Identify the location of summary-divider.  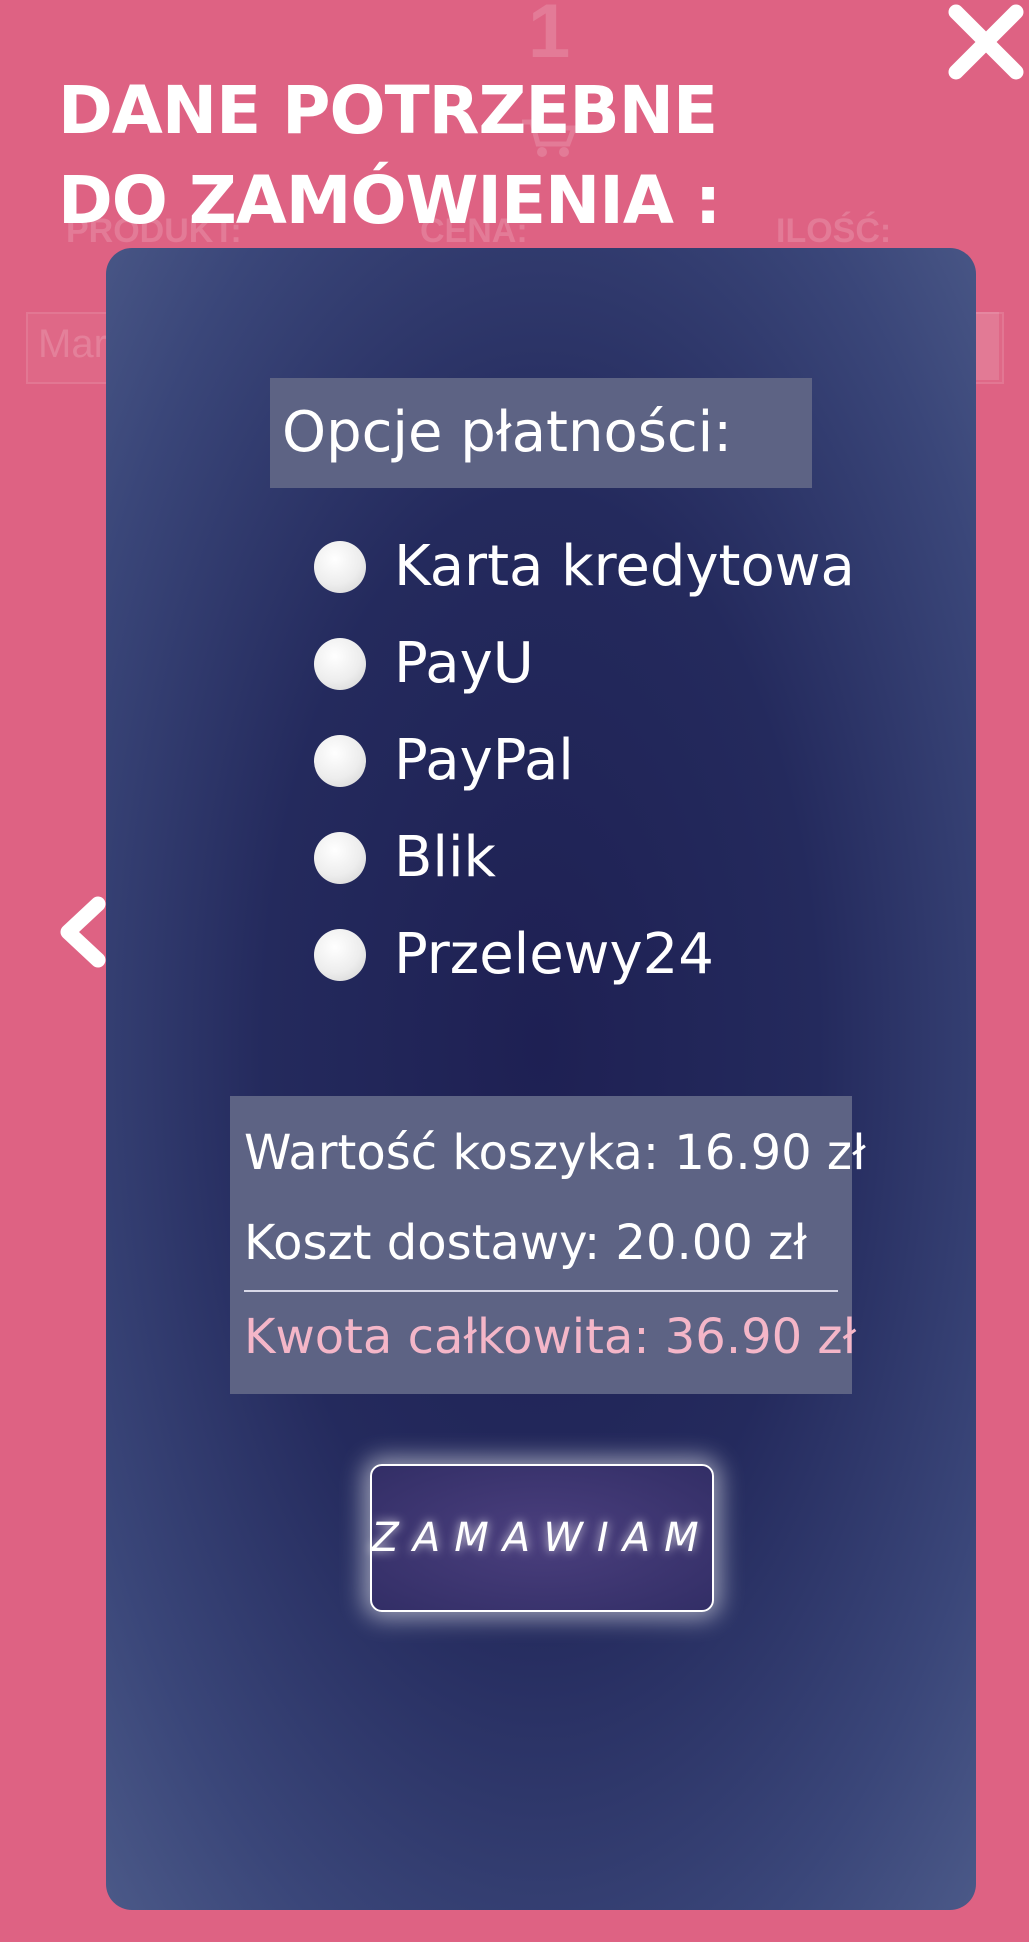
(541, 1291).